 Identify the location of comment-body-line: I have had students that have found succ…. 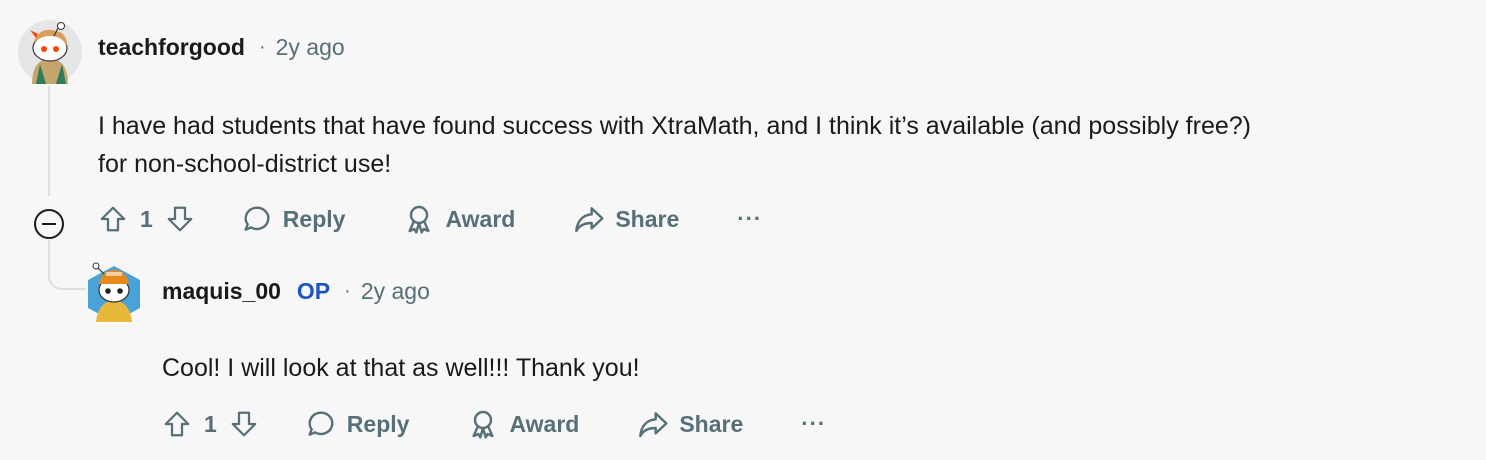
(674, 126).